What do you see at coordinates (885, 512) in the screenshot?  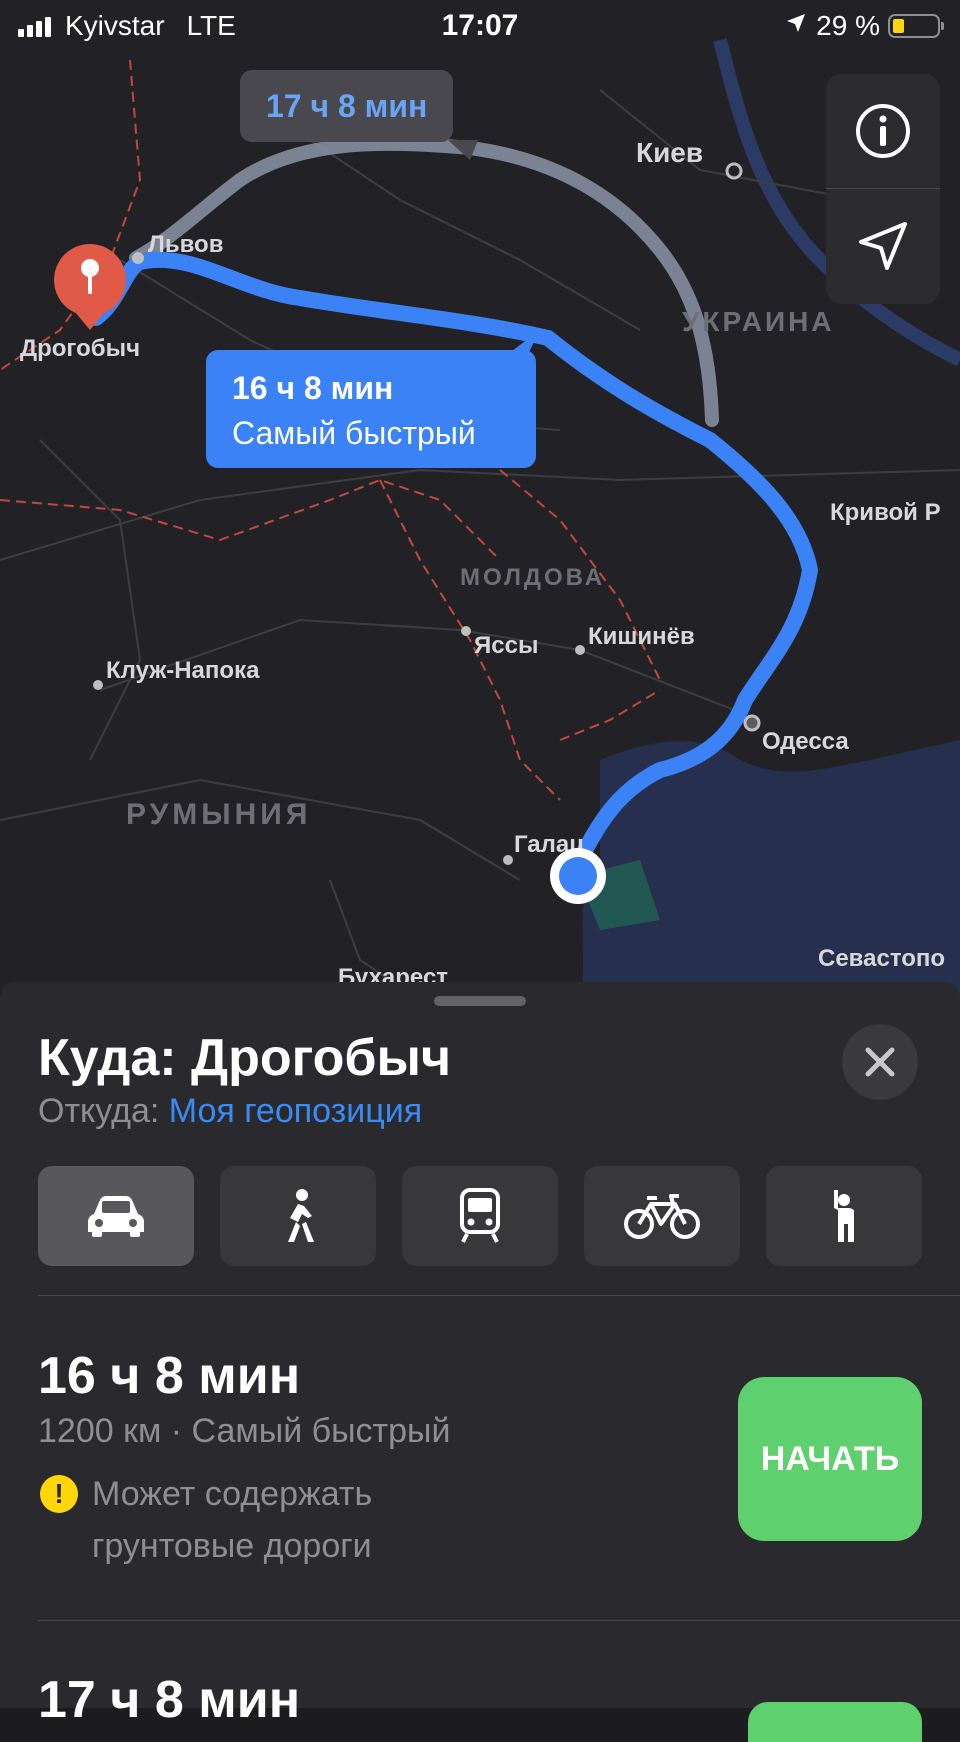 I see `map-label-kryvyi-rih: Кривой Р` at bounding box center [885, 512].